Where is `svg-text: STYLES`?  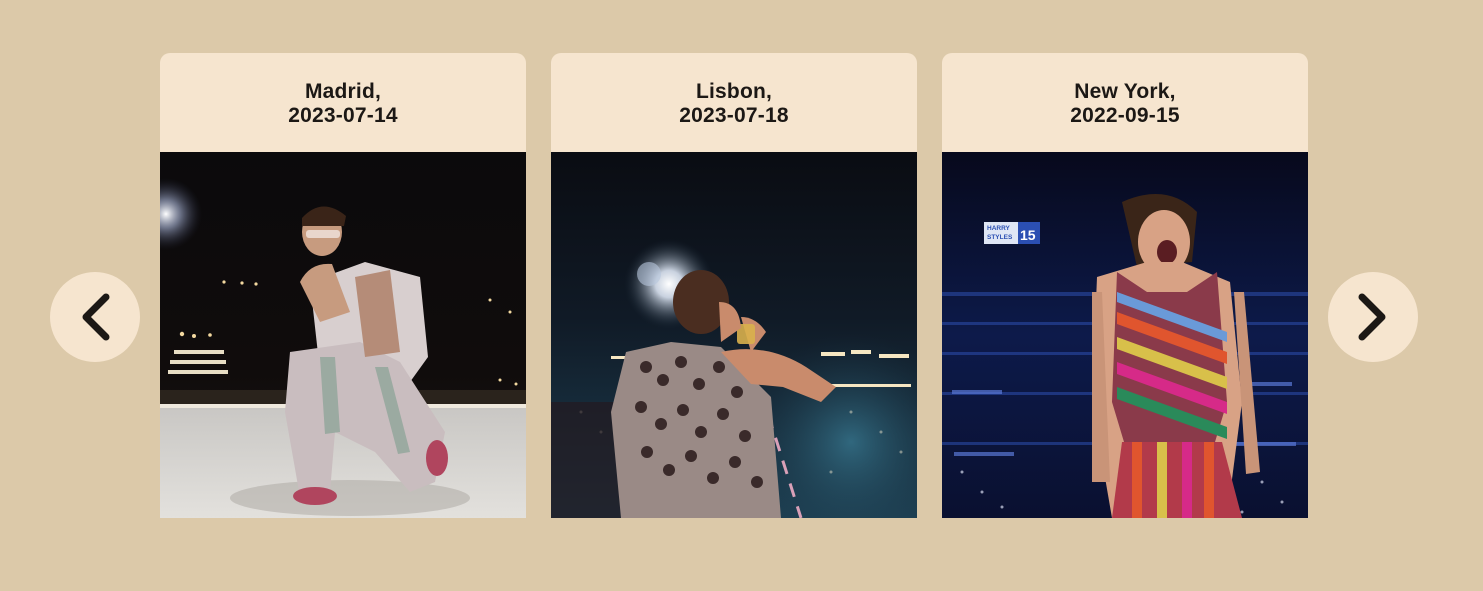 svg-text: STYLES is located at coordinates (1000, 237).